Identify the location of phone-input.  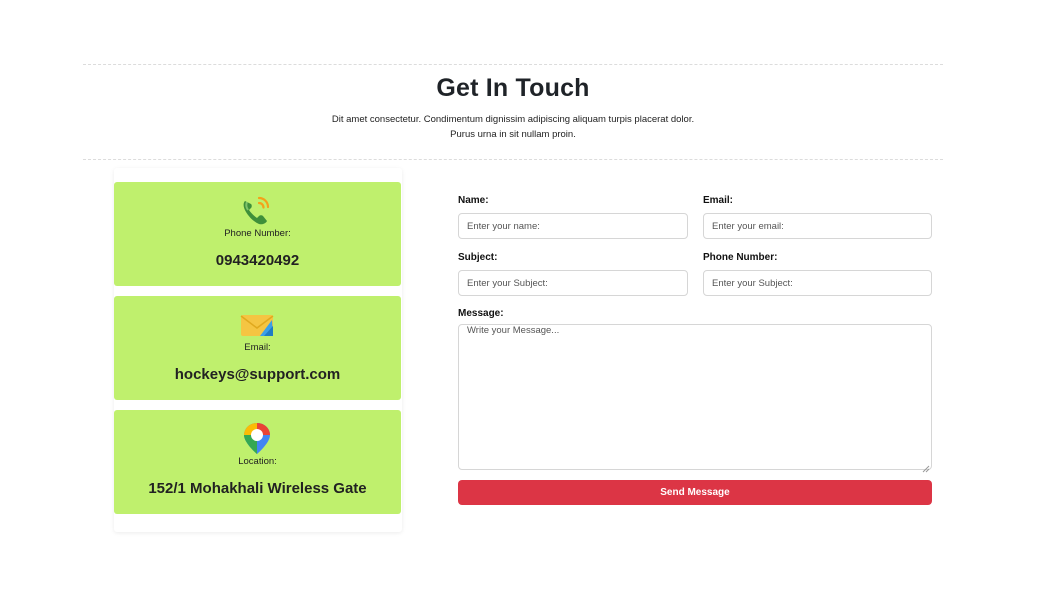
(817, 283).